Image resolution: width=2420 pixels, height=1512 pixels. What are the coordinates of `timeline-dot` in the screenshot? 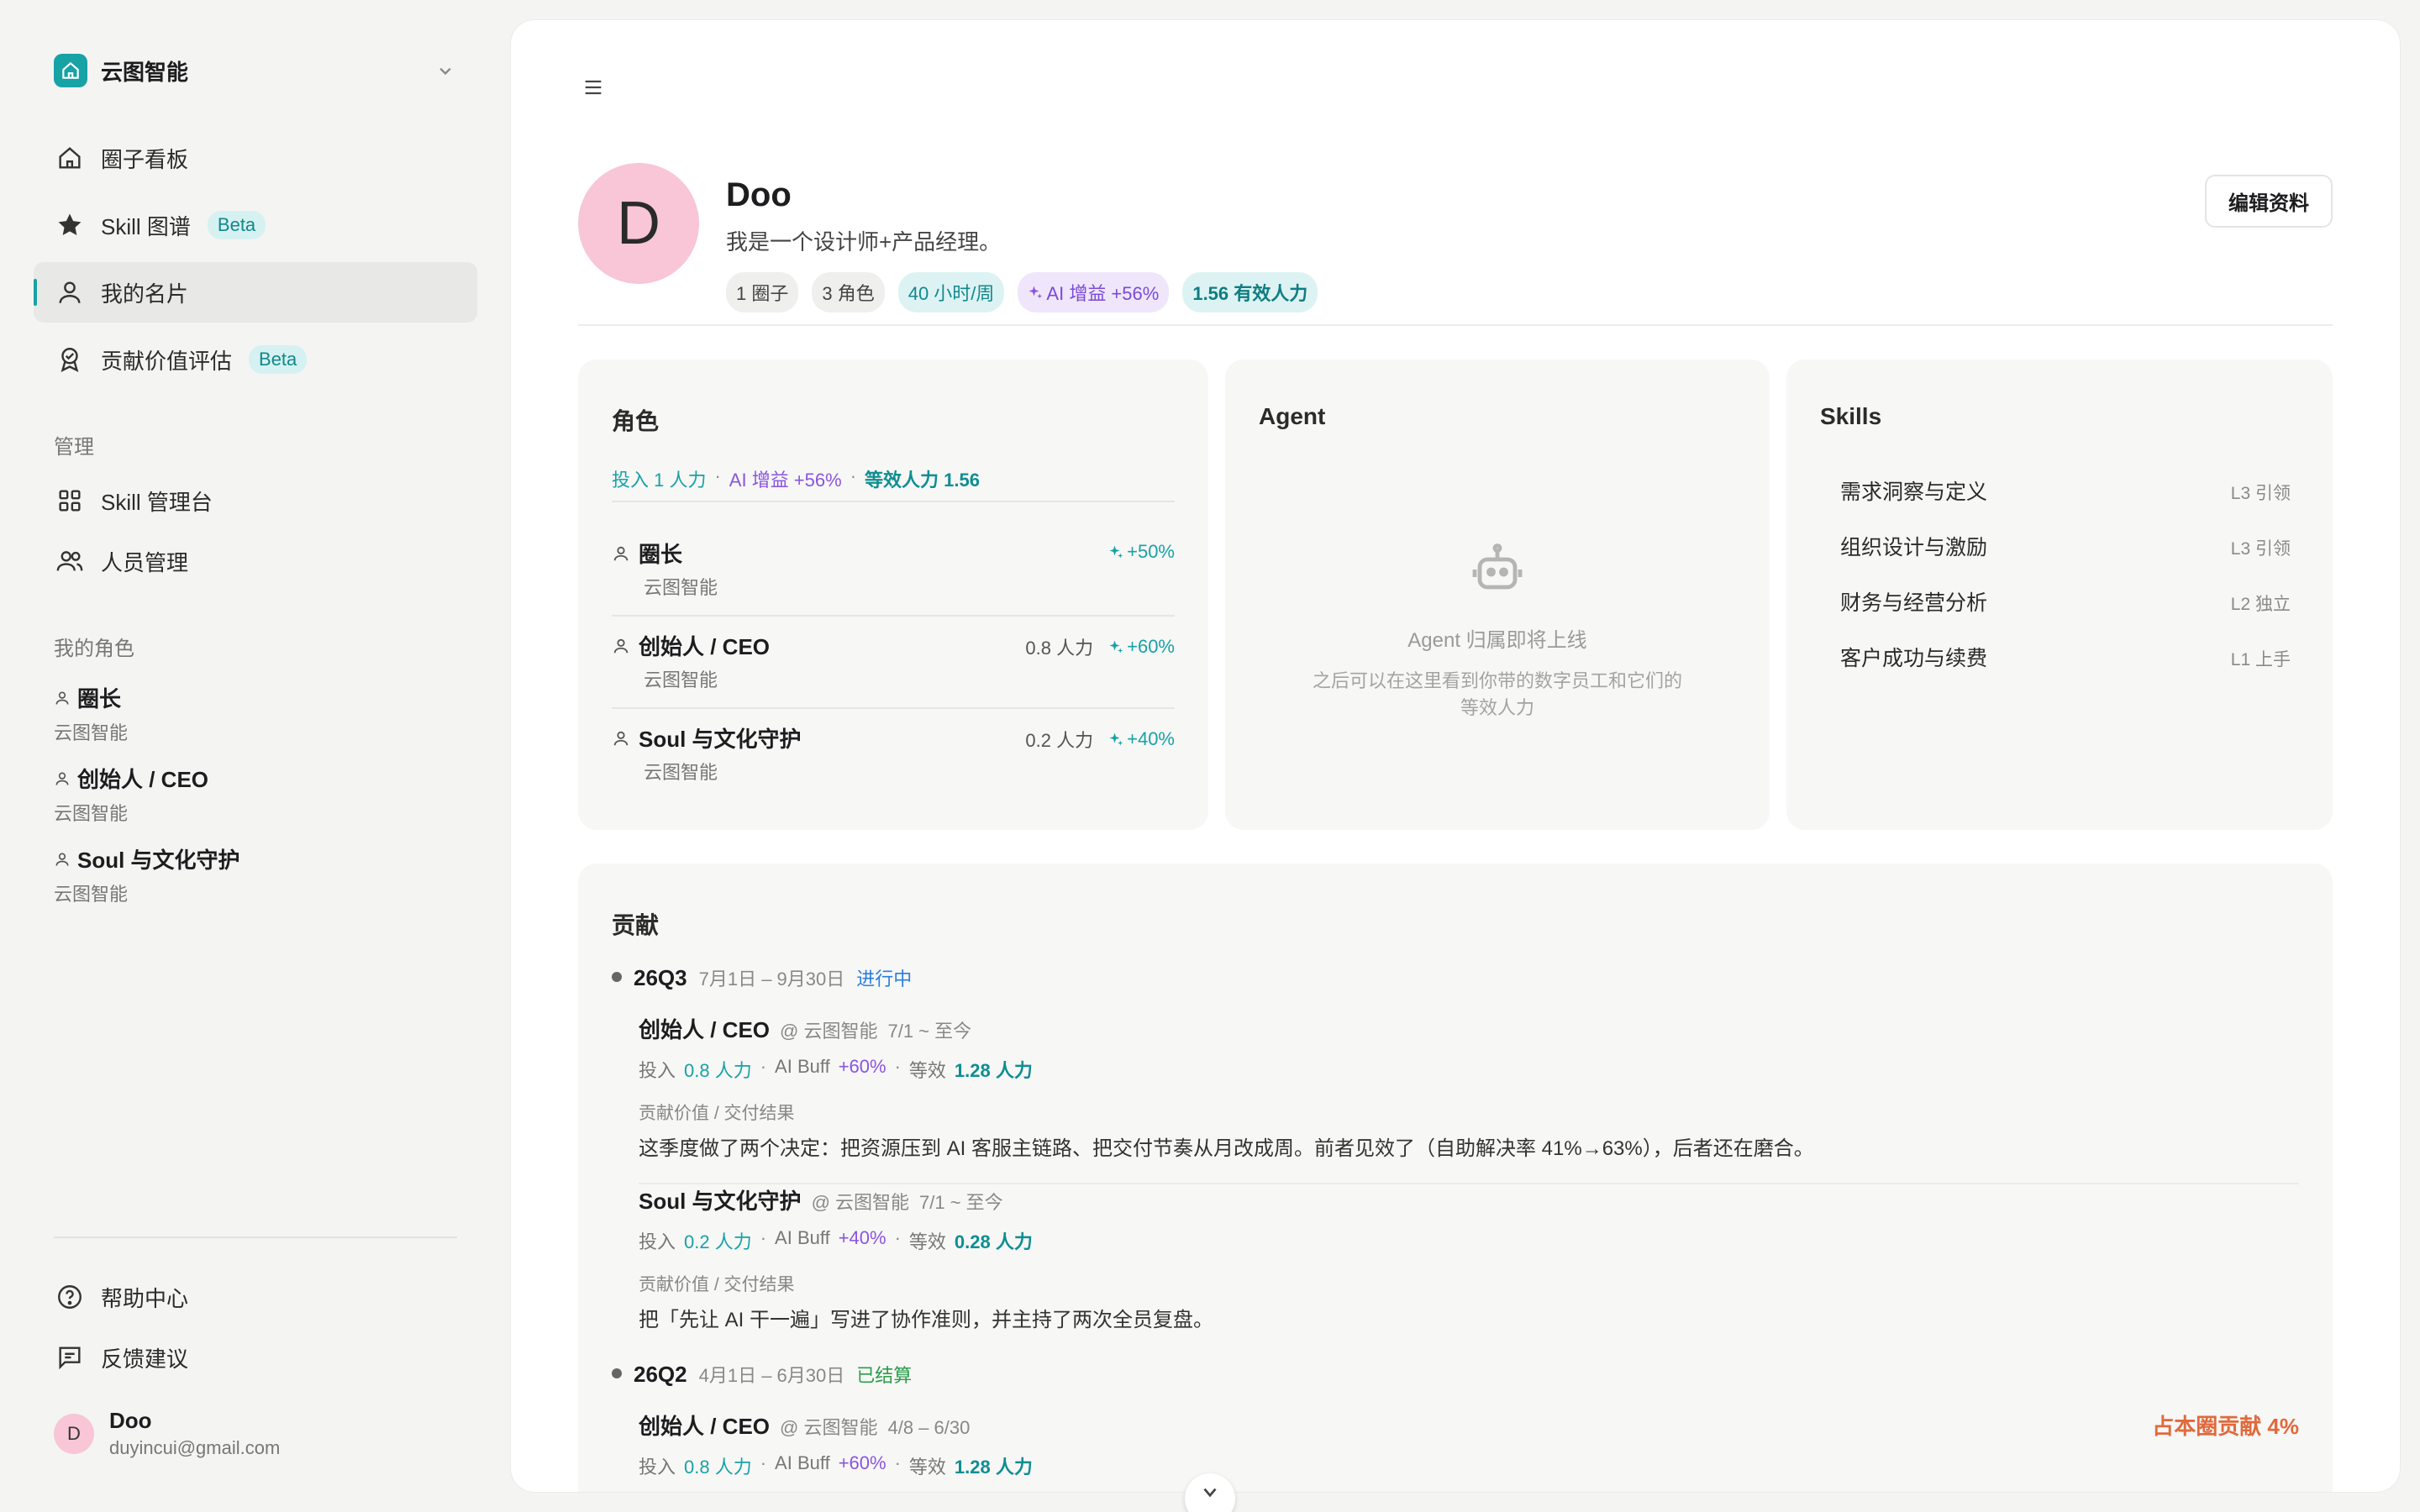 It's located at (617, 1373).